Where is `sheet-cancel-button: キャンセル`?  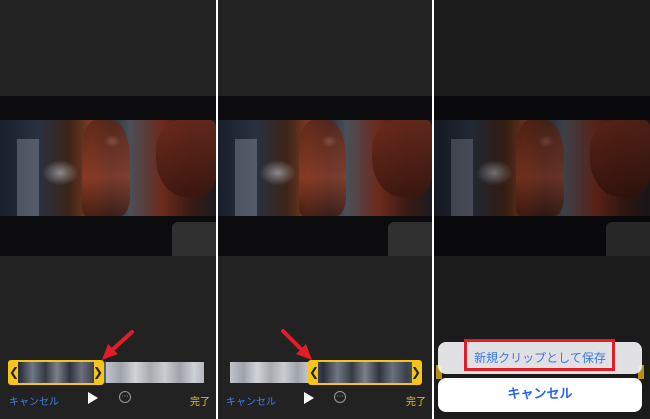 sheet-cancel-button: キャンセル is located at coordinates (540, 395).